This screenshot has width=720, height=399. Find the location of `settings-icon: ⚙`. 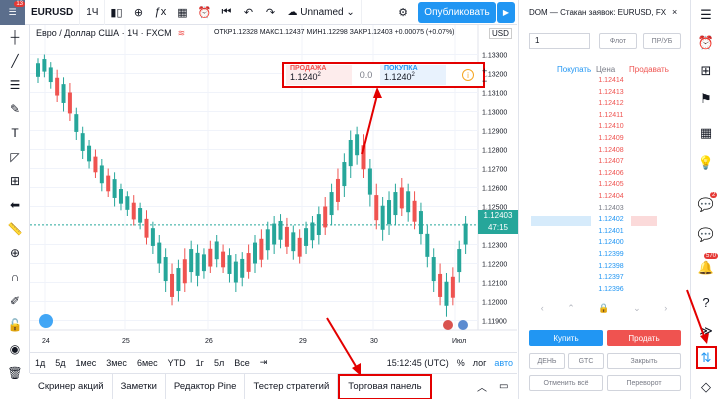

settings-icon: ⚙ is located at coordinates (403, 12).